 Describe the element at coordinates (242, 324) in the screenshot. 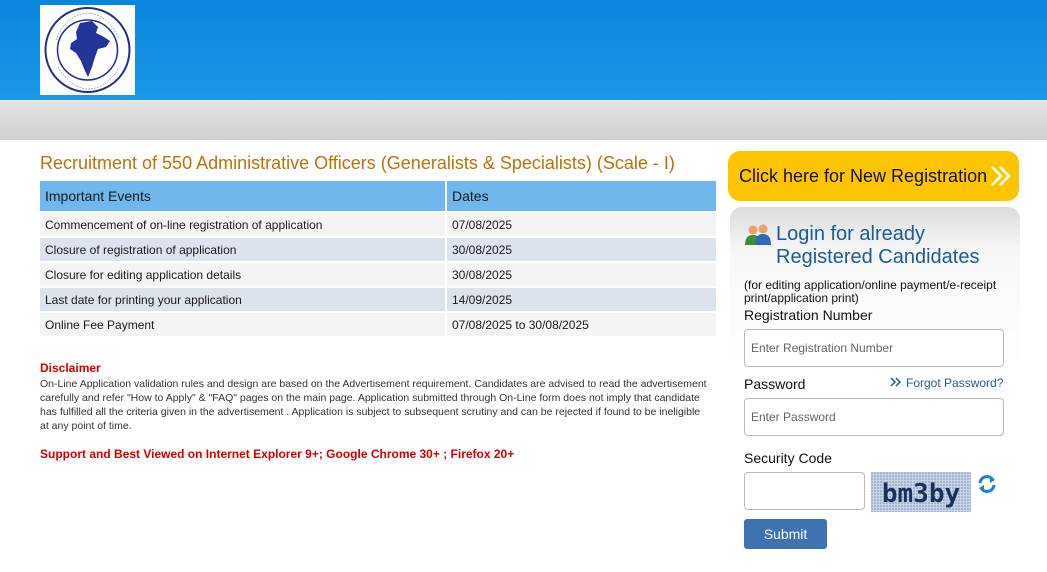

I see `event-cell: Online Fee Payment` at that location.